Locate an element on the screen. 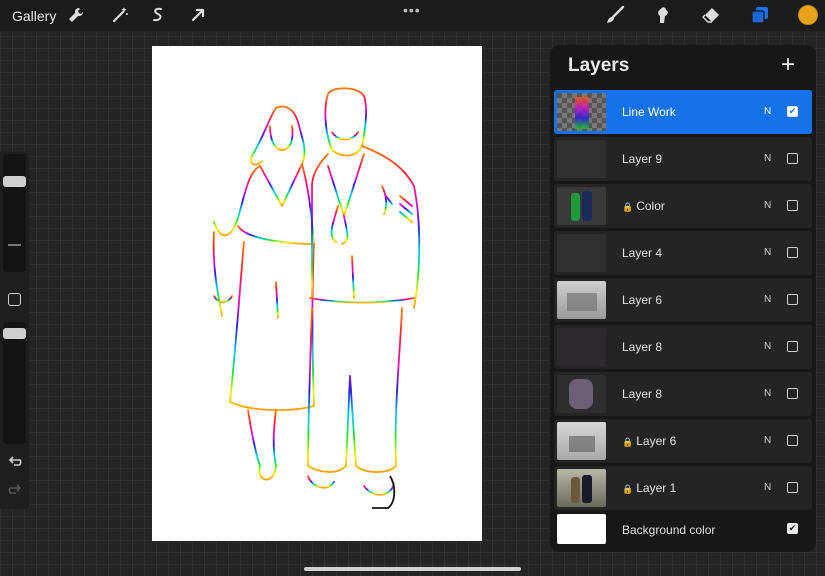  more-options-icon: ••• is located at coordinates (412, 10).